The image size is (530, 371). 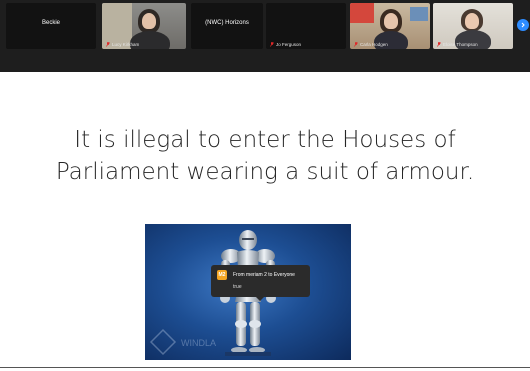 I want to click on chevron-right-icon, so click(x=523, y=25).